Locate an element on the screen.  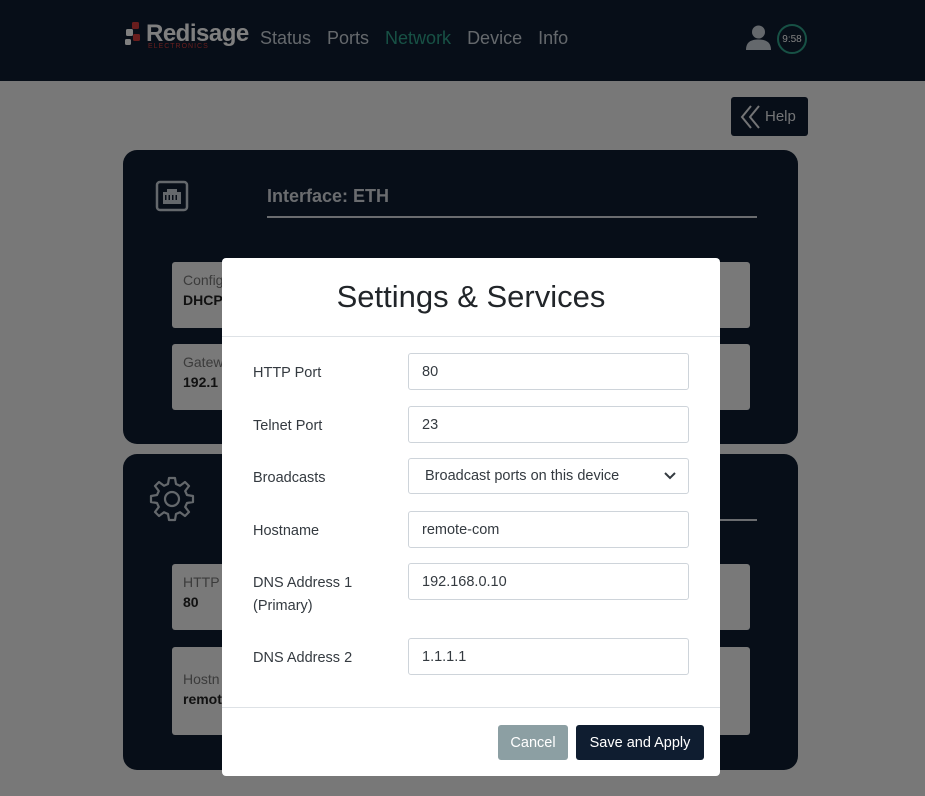
telnet-port-label: Telnet Port is located at coordinates (288, 426).